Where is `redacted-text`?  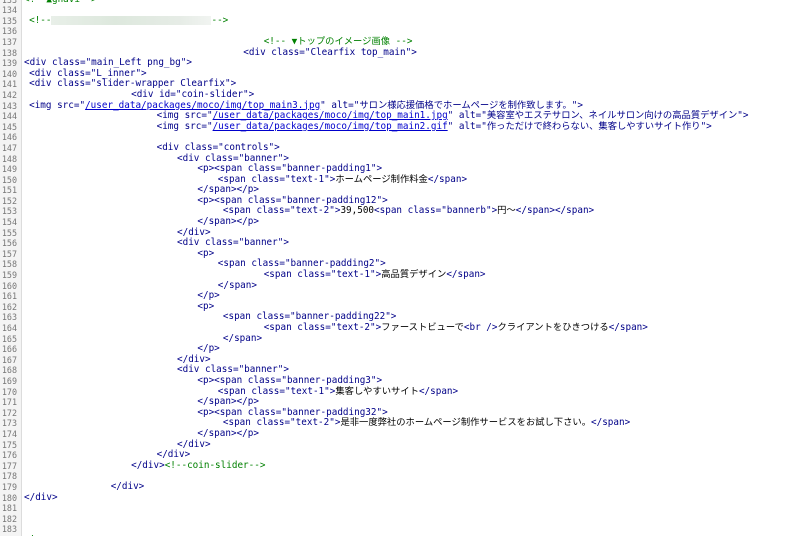
redacted-text is located at coordinates (131, 20).